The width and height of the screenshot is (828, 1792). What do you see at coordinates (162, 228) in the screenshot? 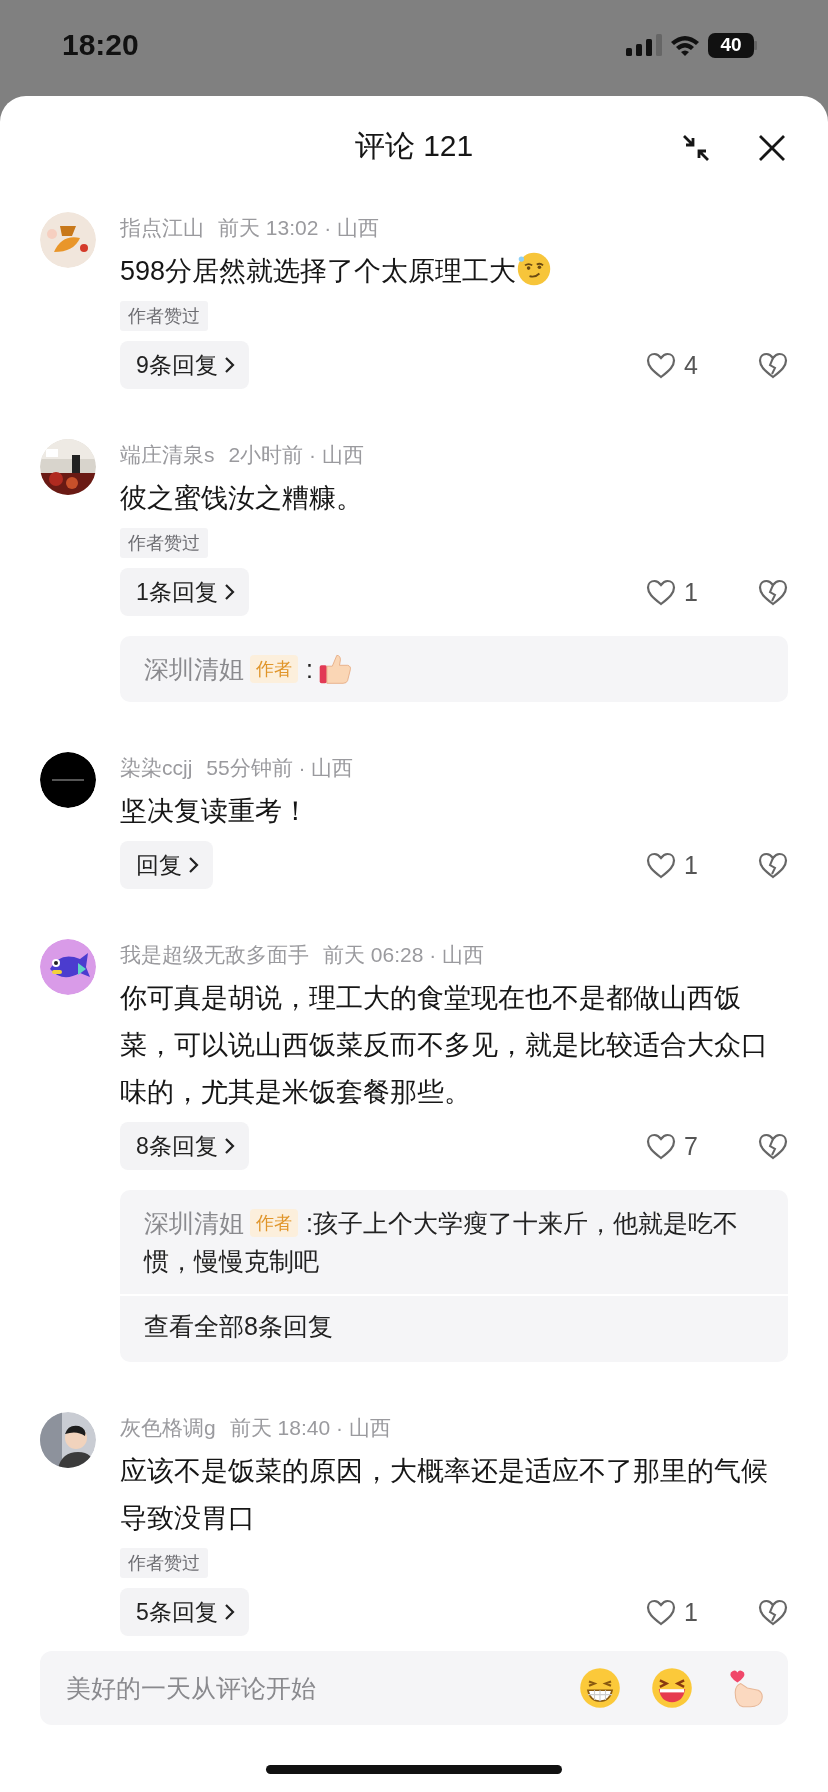
I see `author-name: 指点江山` at bounding box center [162, 228].